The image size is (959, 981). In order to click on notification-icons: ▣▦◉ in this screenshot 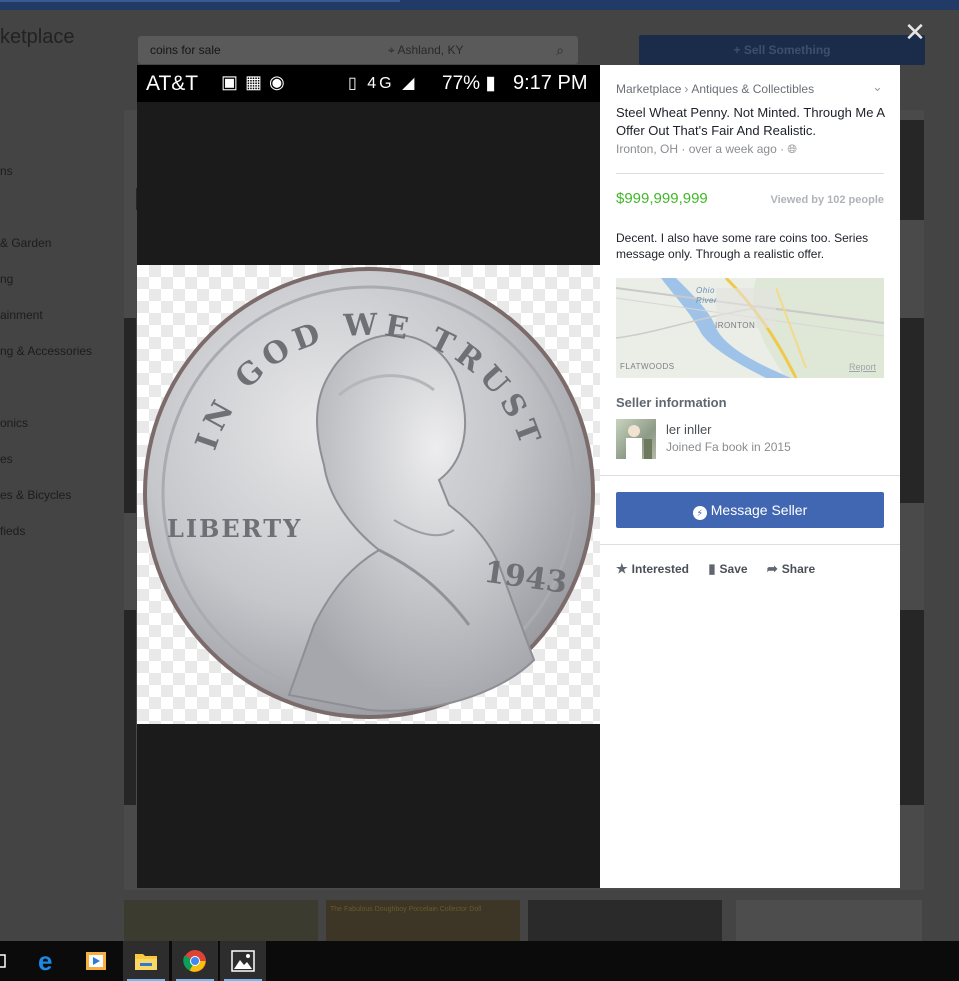, I will do `click(256, 82)`.